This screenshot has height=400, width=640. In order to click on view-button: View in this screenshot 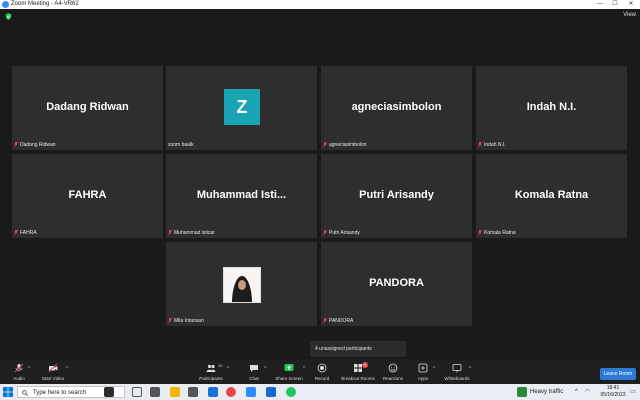, I will do `click(629, 15)`.